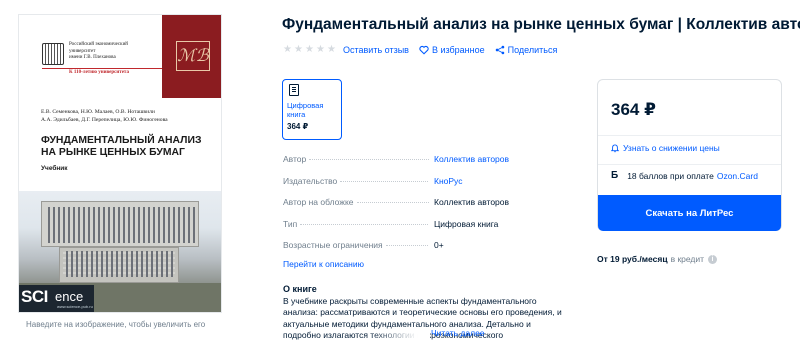 This screenshot has height=342, width=800. Describe the element at coordinates (34, 296) in the screenshot. I see `science-brand-sci: SCI` at that location.